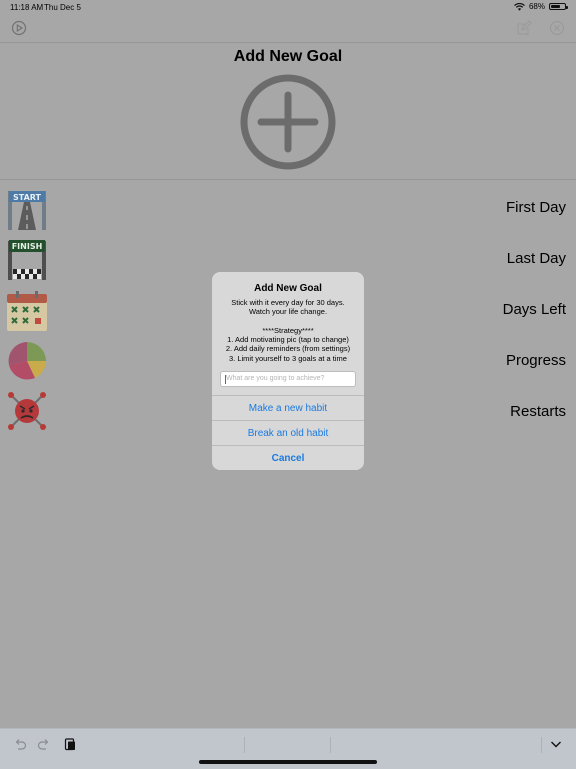  Describe the element at coordinates (27, 411) in the screenshot. I see `angry-bomb-icon` at that location.